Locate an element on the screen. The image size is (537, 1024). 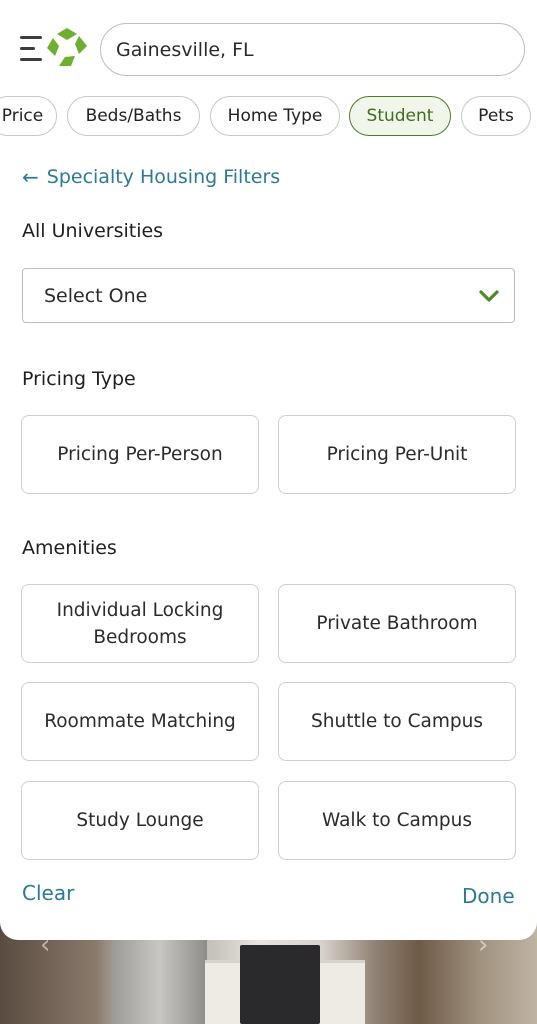
arrow-left-icon: ← is located at coordinates (30, 177).